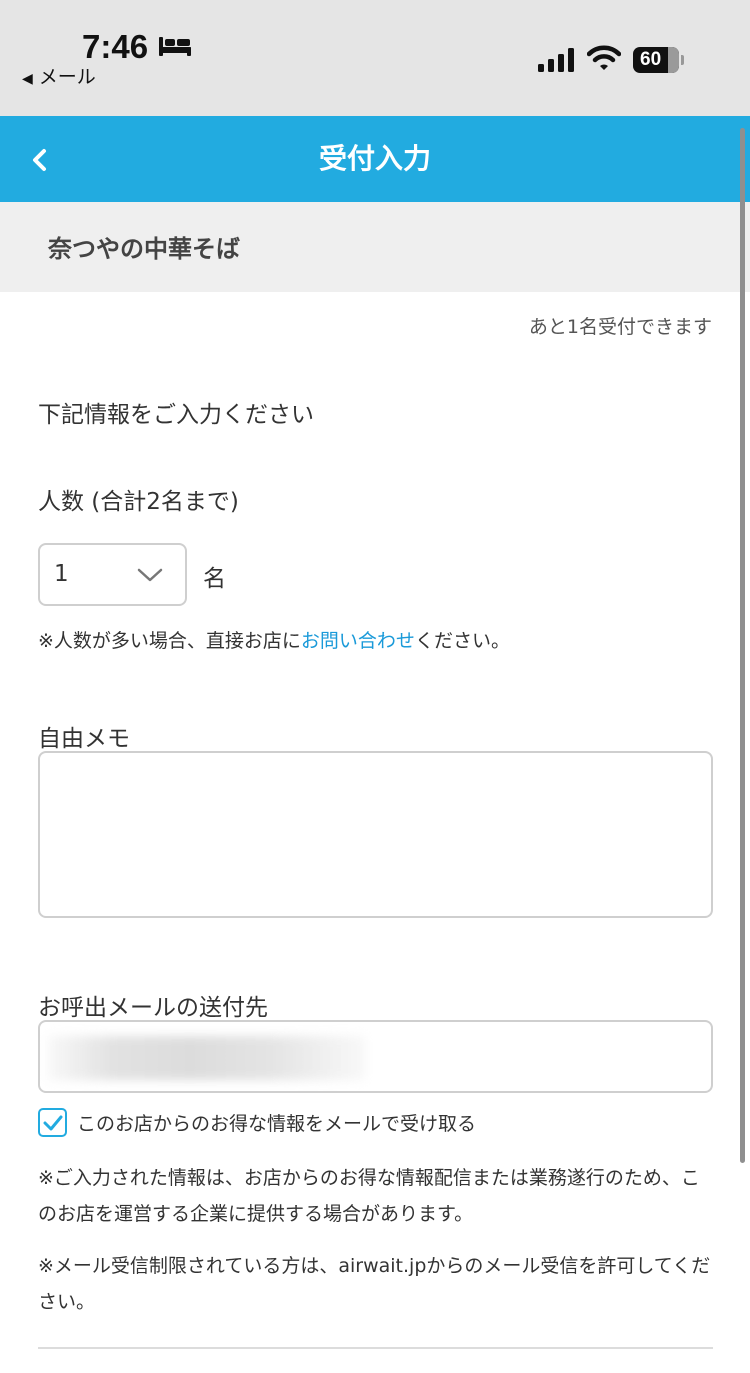 Image resolution: width=750 pixels, height=1373 pixels. I want to click on sleep-mode-icon, so click(175, 46).